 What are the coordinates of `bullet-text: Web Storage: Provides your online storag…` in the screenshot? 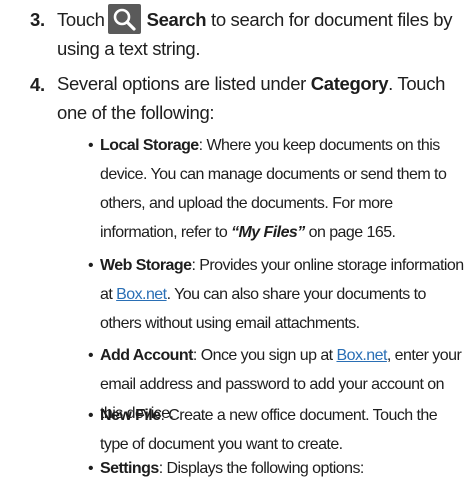 It's located at (282, 294).